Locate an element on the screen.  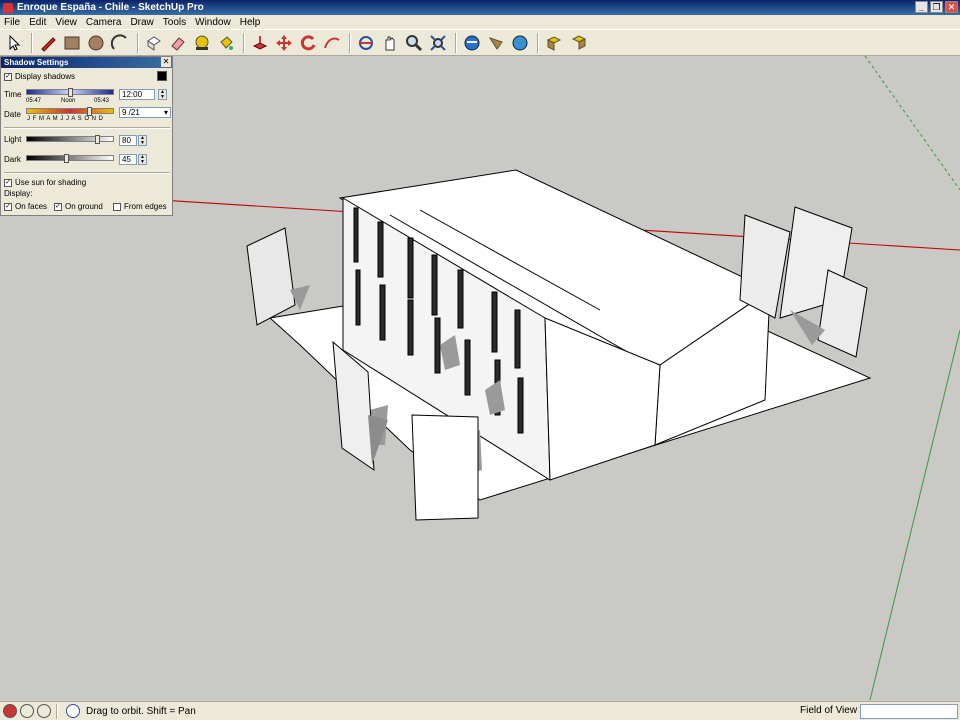
date-select: 9 /21 ▾ is located at coordinates (145, 112).